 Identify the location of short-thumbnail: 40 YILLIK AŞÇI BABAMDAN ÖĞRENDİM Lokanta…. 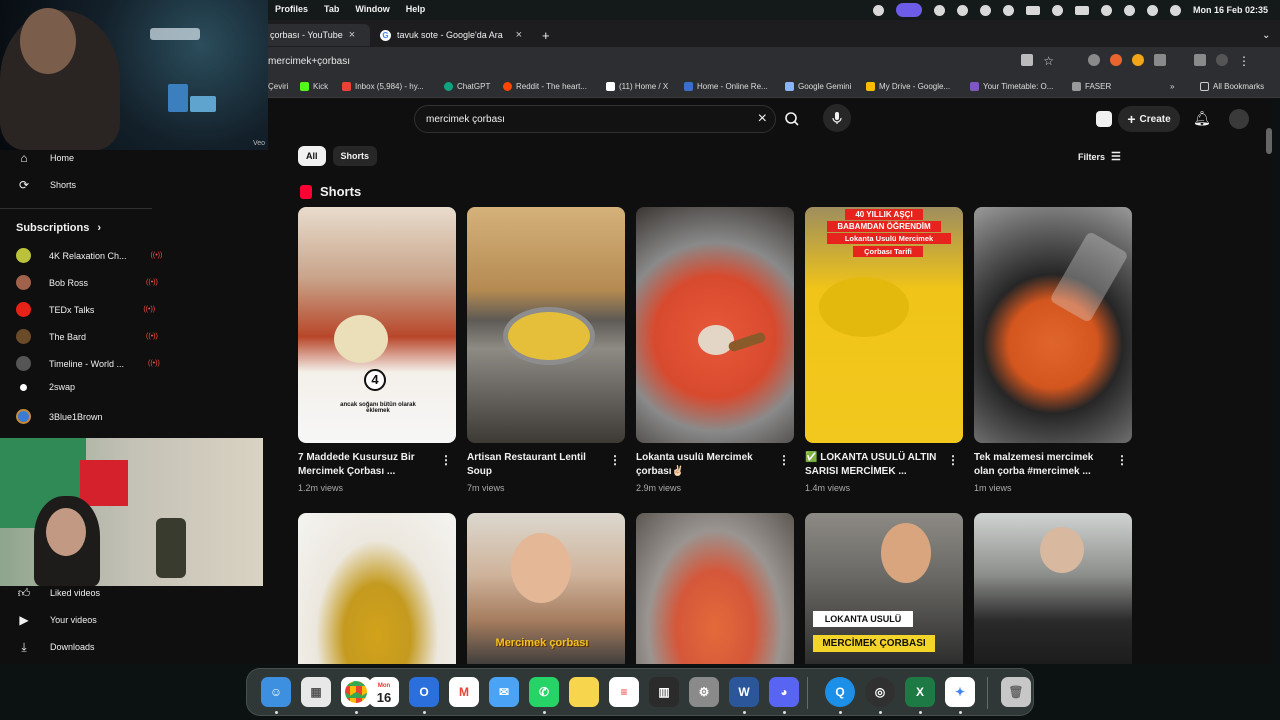
(884, 325).